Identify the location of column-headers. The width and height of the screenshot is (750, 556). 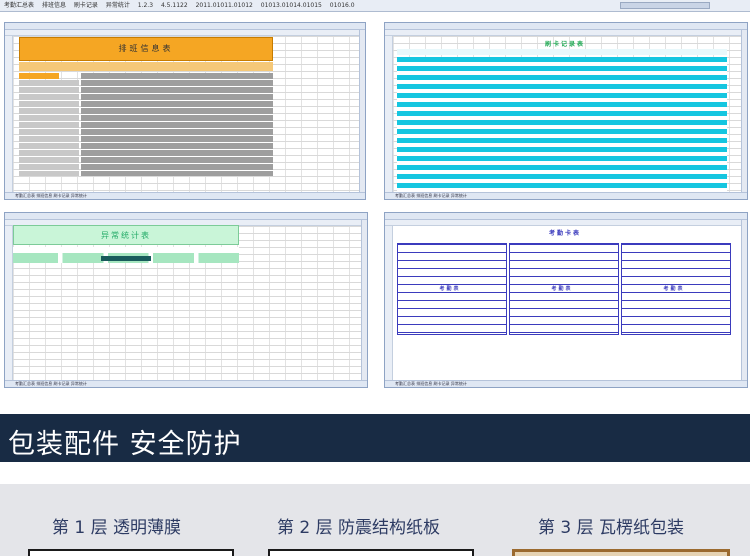
(566, 223).